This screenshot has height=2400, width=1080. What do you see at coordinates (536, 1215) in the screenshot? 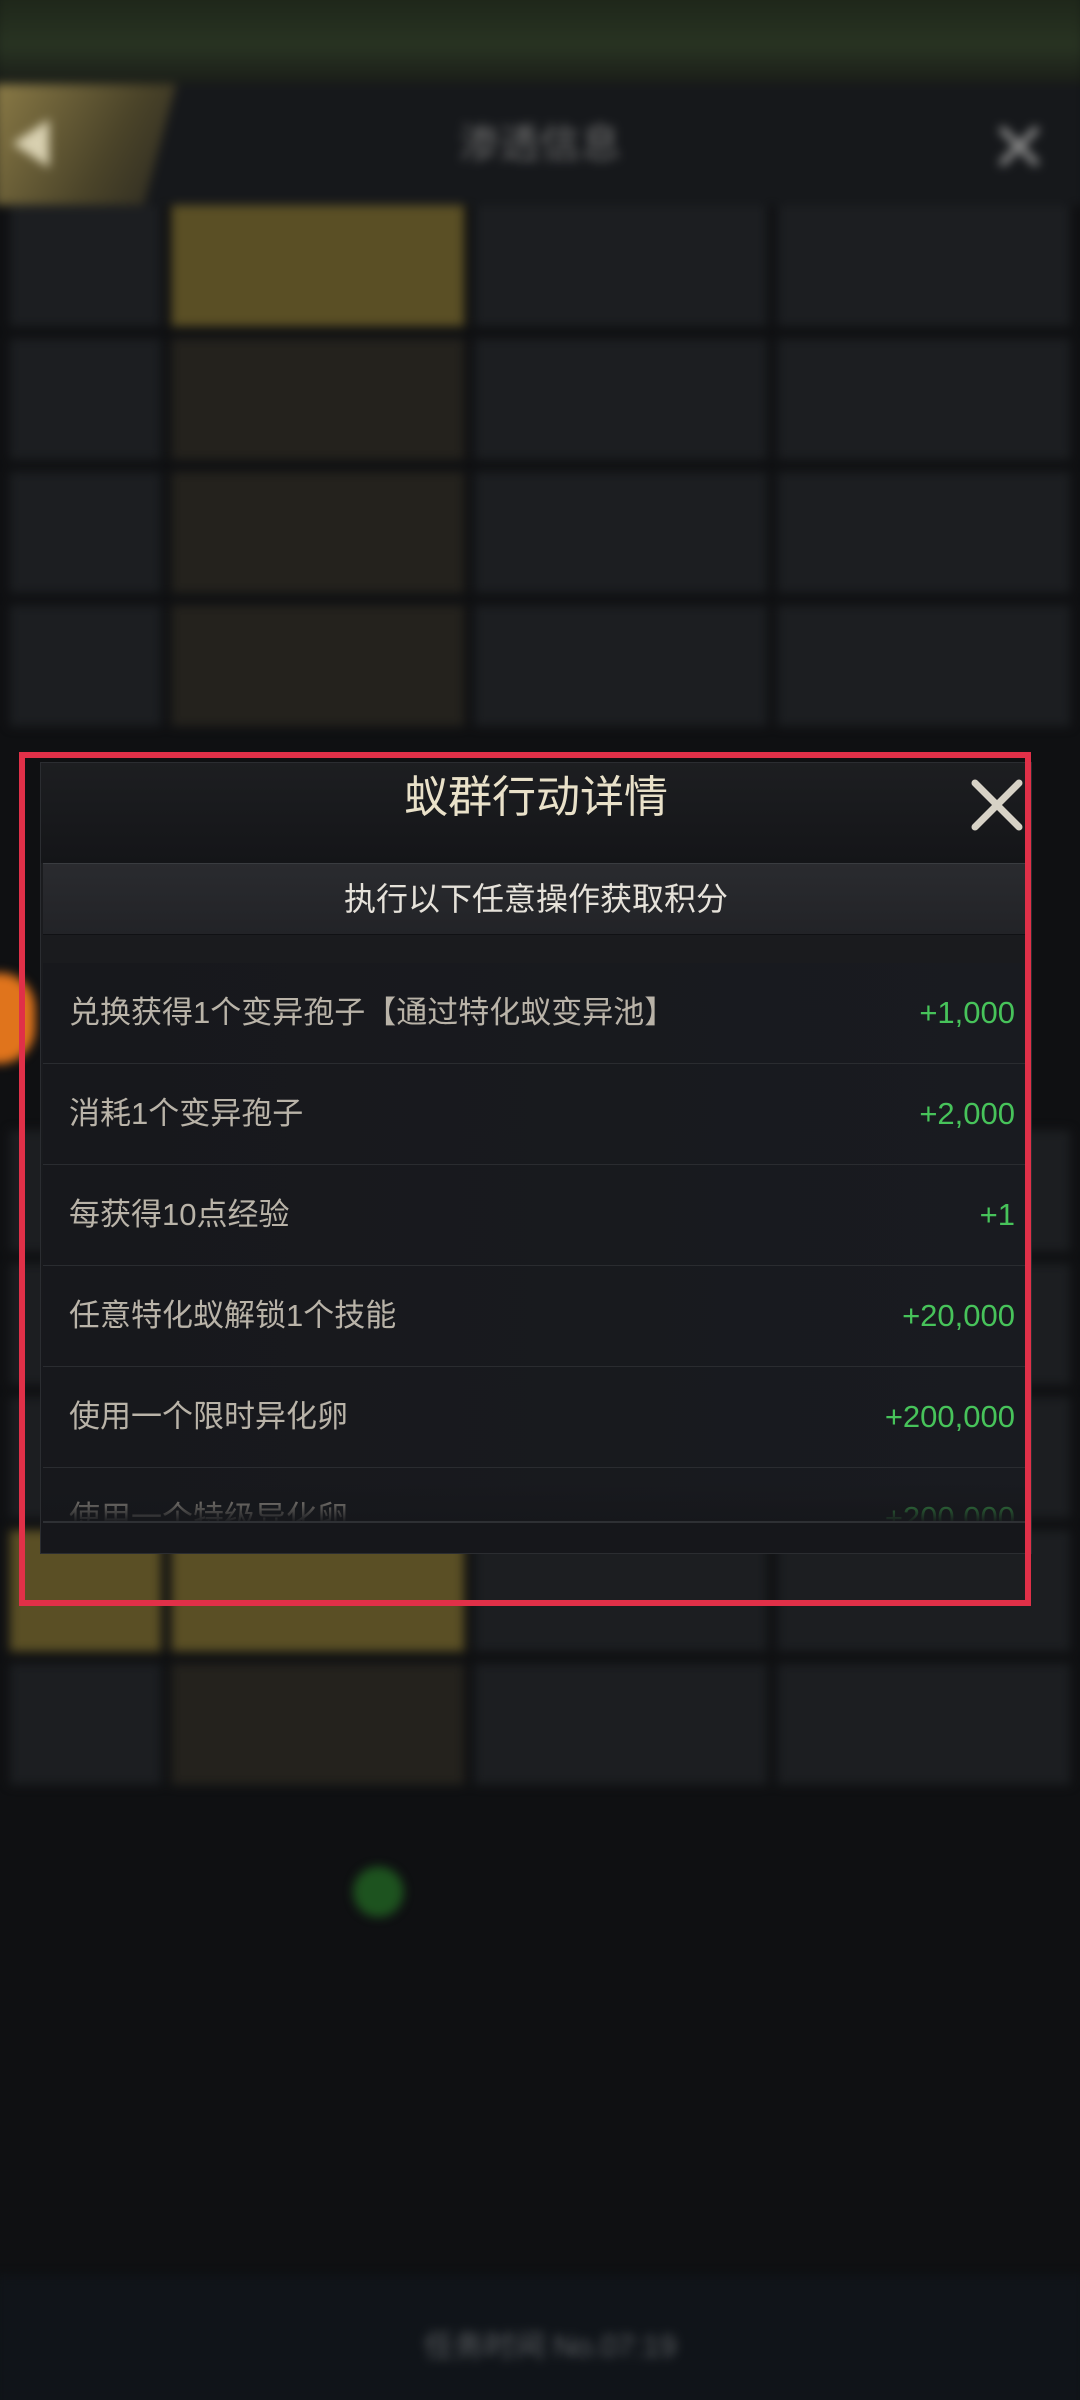
I see `task-row: 每获得10点经验 +1` at bounding box center [536, 1215].